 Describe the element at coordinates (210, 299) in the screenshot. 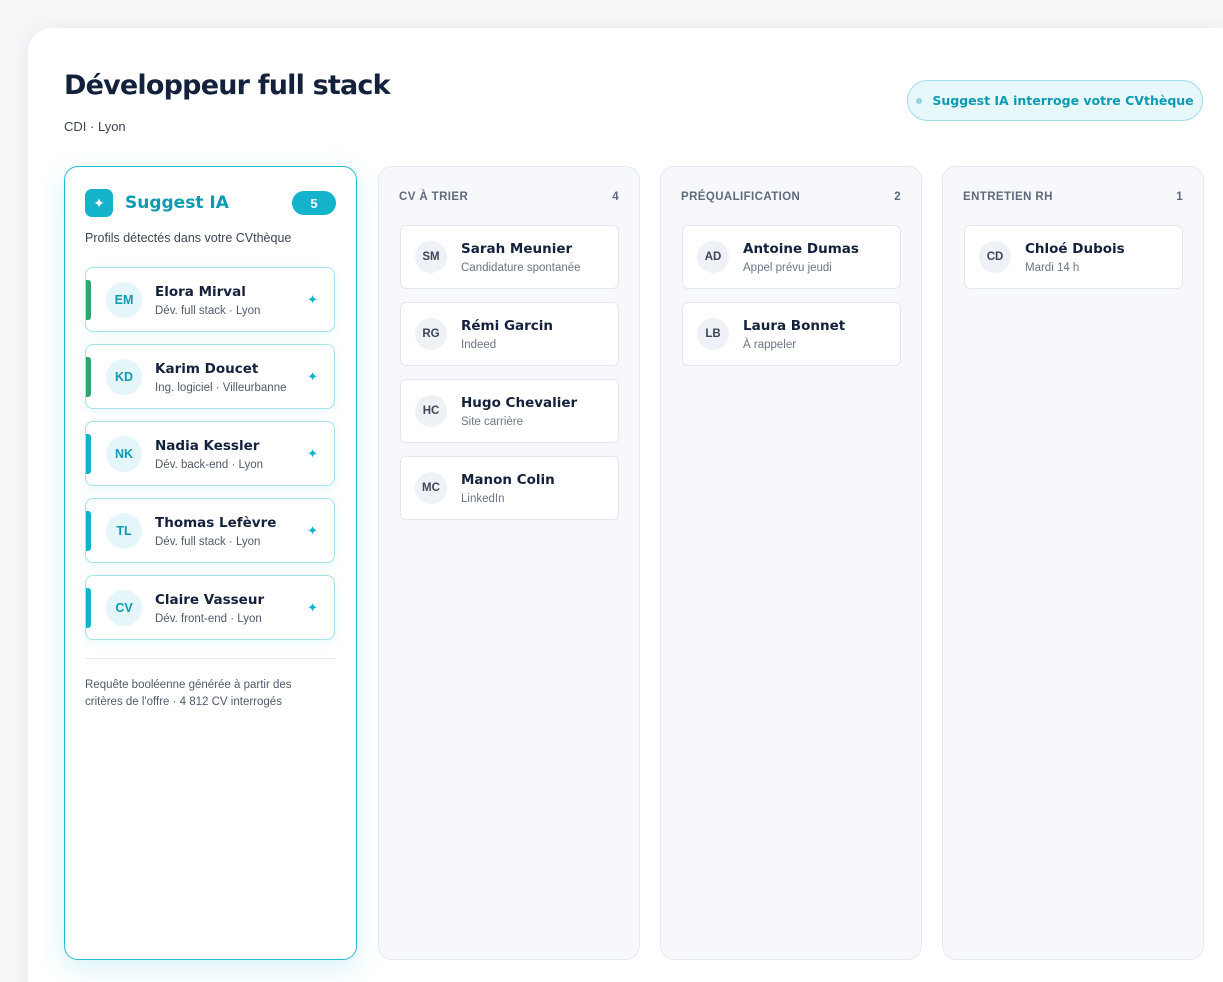

I see `suggested-profile-card: EM Elora Mirval Dév. full stack · Lyon ✦` at that location.